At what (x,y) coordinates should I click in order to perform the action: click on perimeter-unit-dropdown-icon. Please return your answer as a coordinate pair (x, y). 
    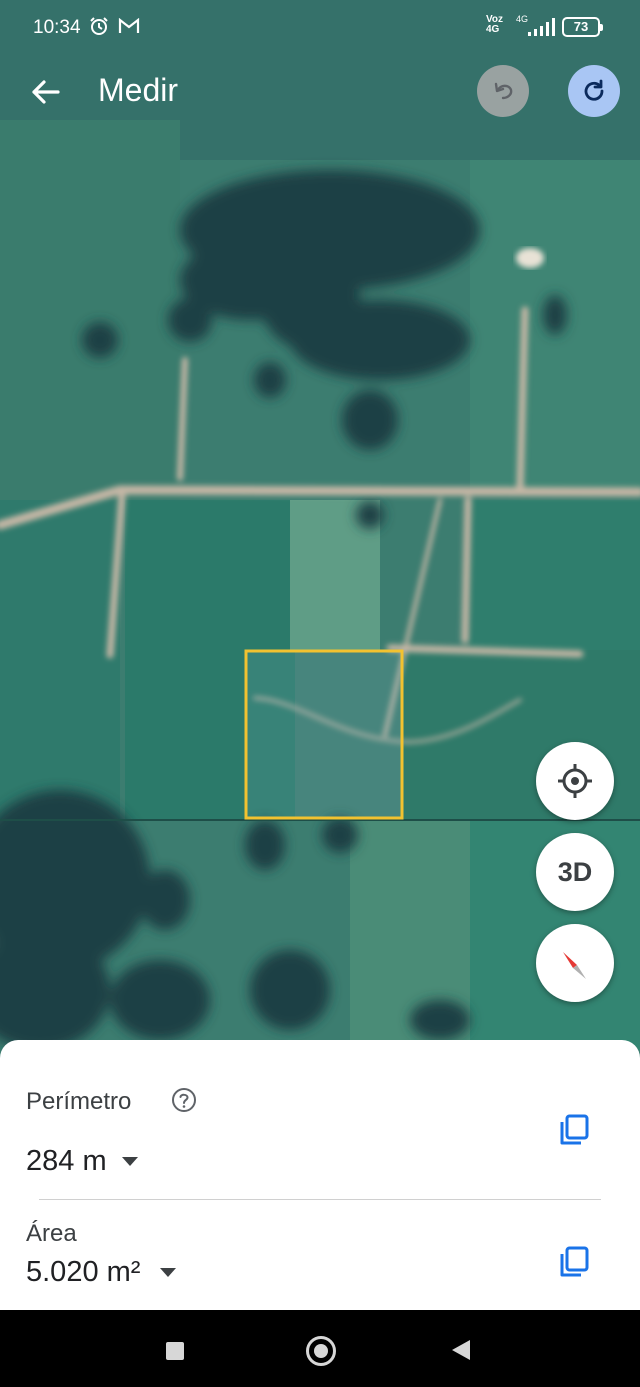
    Looking at the image, I should click on (130, 1161).